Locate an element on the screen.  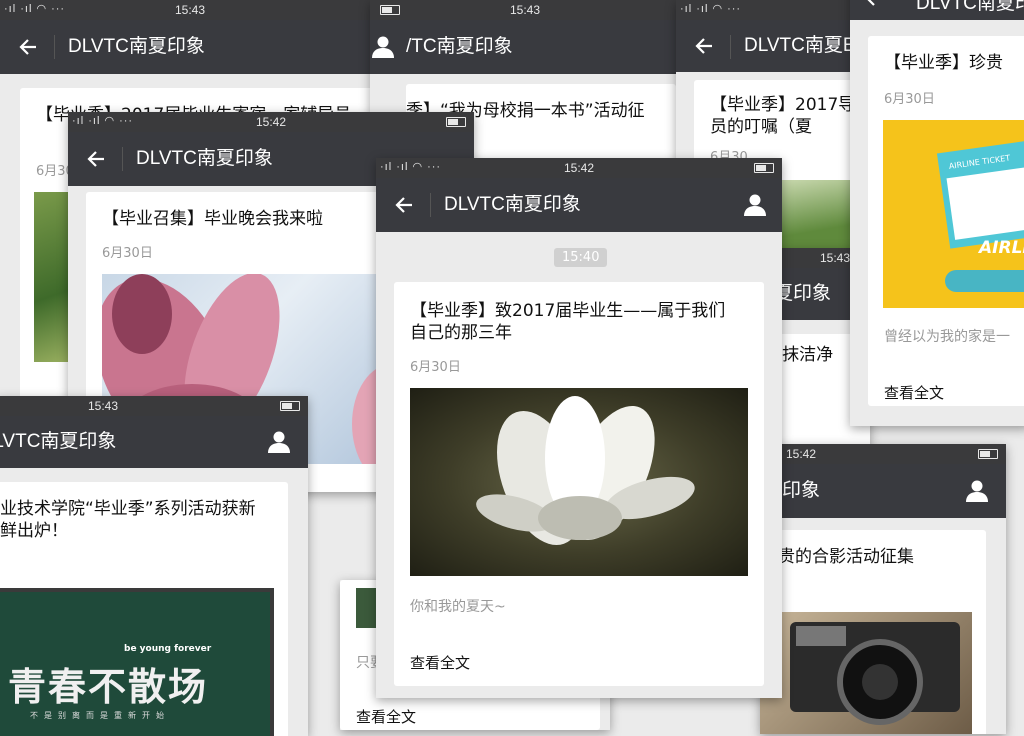
status-bar: ·ıl ·ıl ◠ ··· 15:43 is located at coordinates (190, 10).